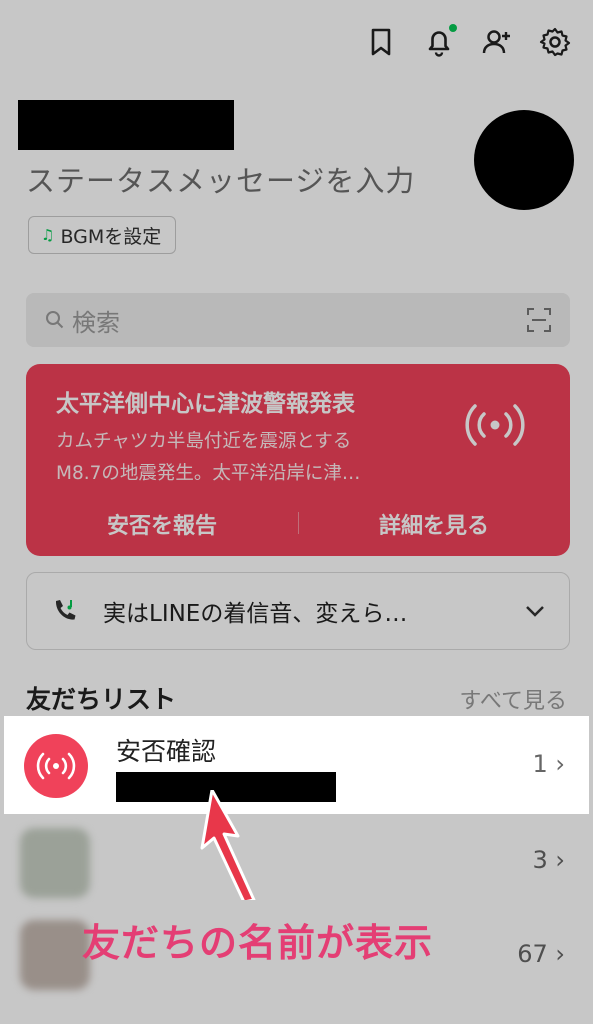 The image size is (593, 1024). I want to click on music-note-icon: ♫, so click(48, 235).